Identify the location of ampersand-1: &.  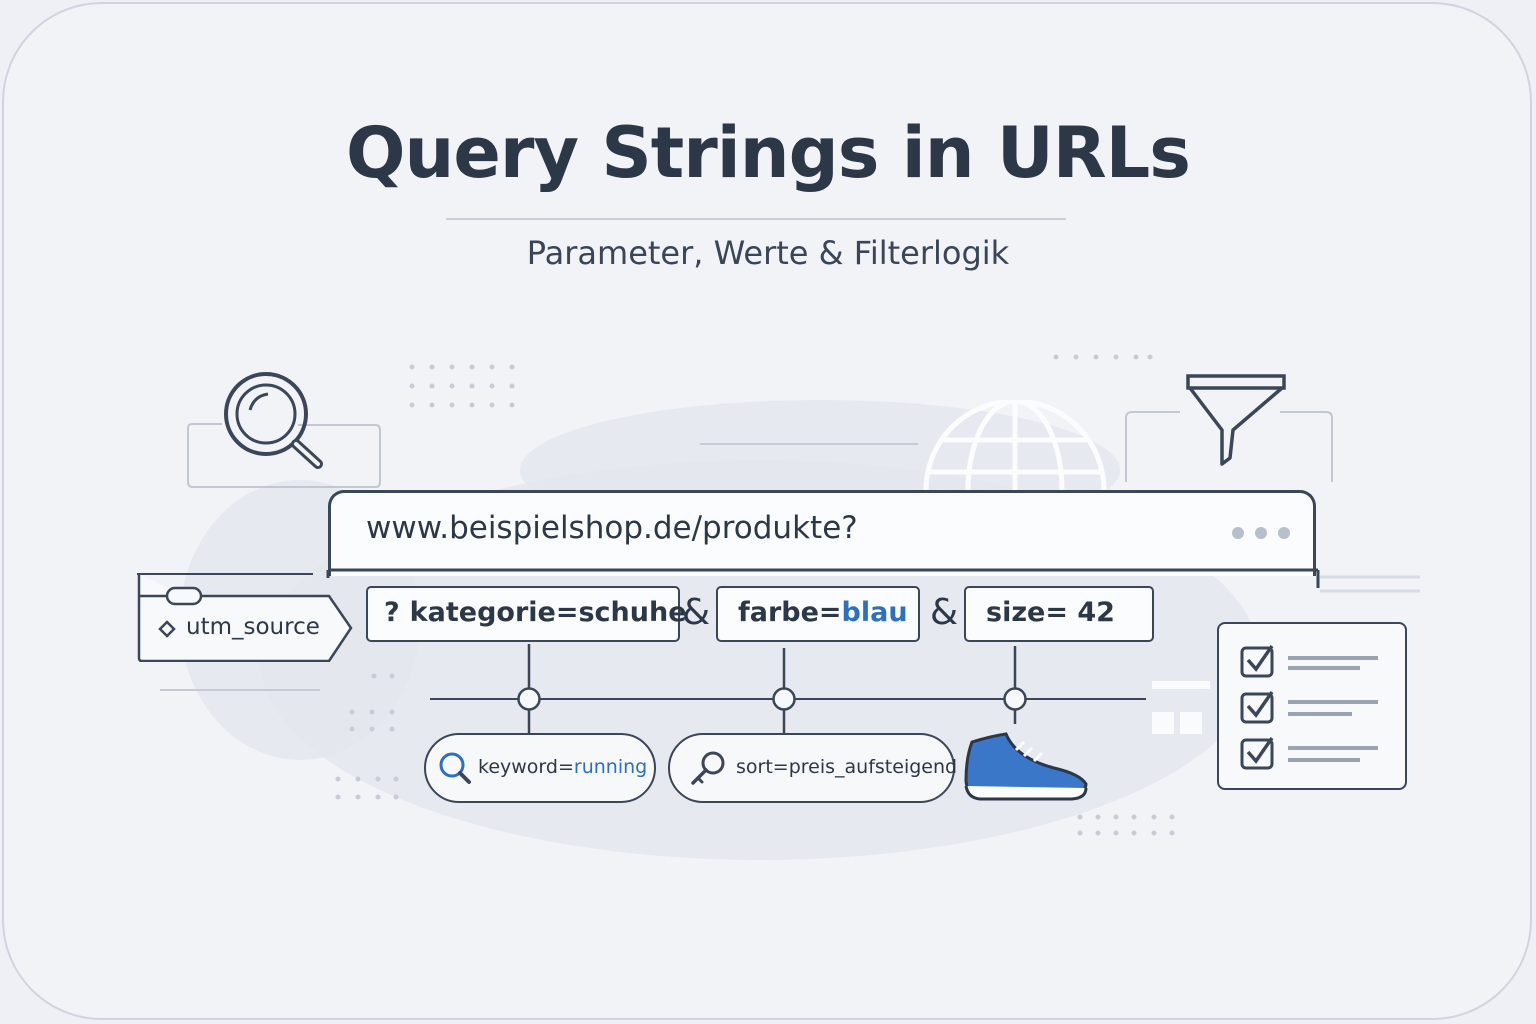
(696, 612).